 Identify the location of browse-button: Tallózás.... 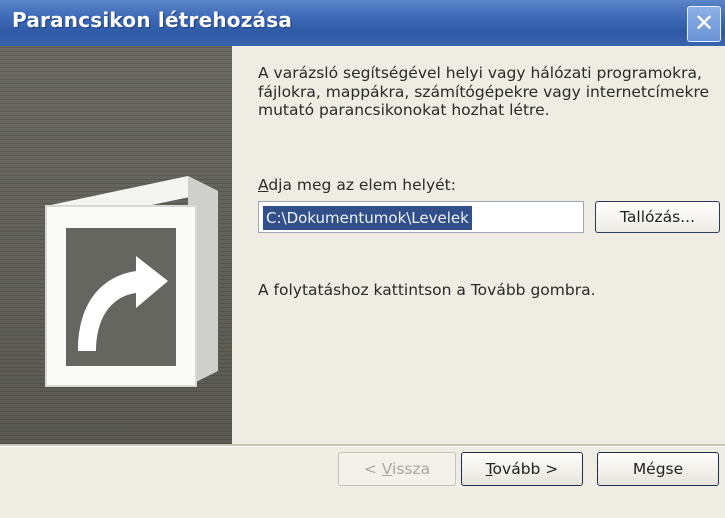
(657, 217).